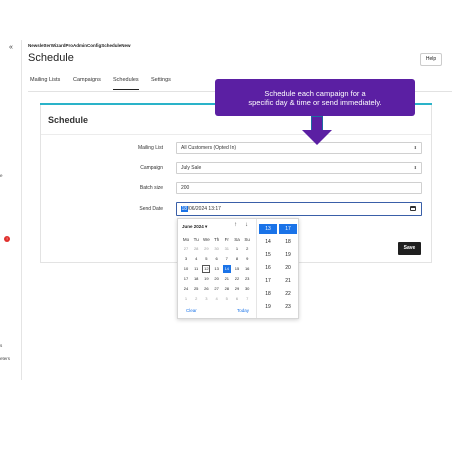 This screenshot has width=452, height=452. Describe the element at coordinates (299, 148) in the screenshot. I see `mailing-list-select: All Customers (Opted In) ⬍` at that location.